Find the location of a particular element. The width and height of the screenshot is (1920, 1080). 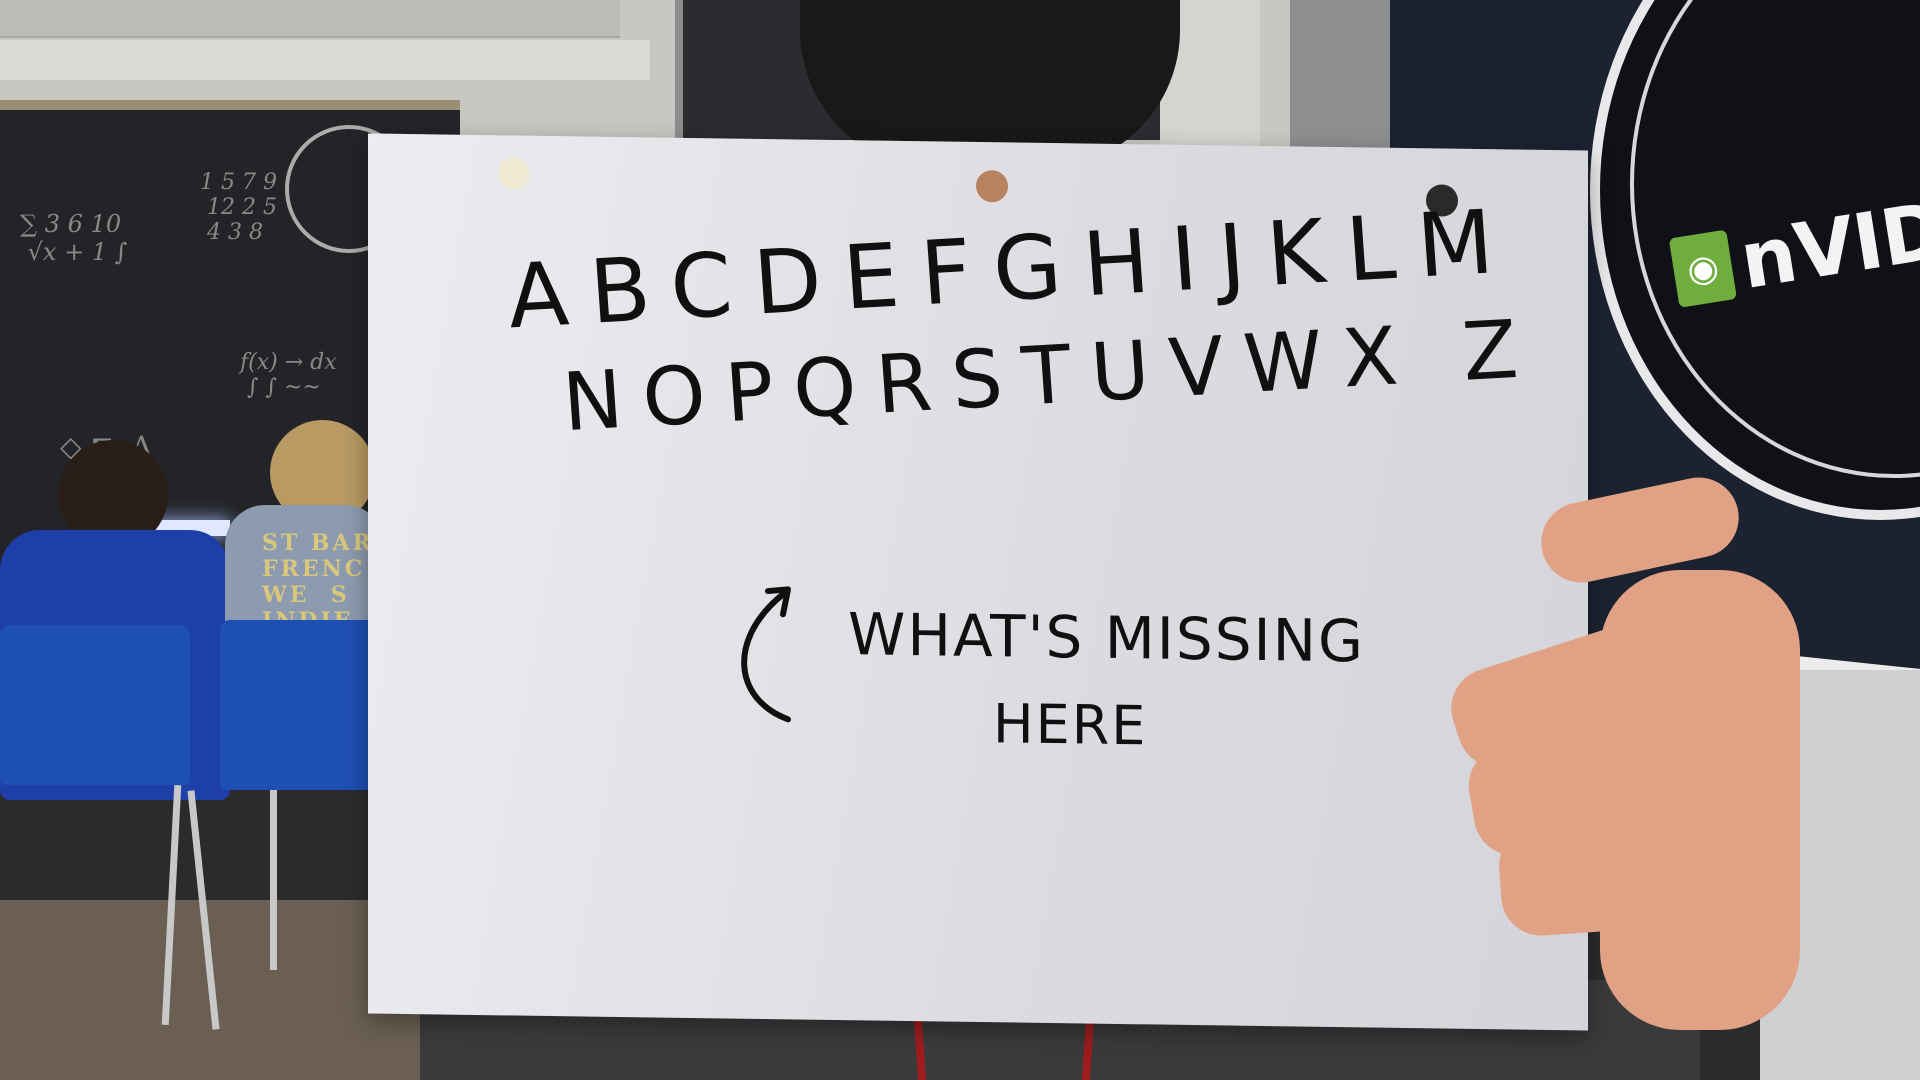

punch-hole-left is located at coordinates (514, 173).